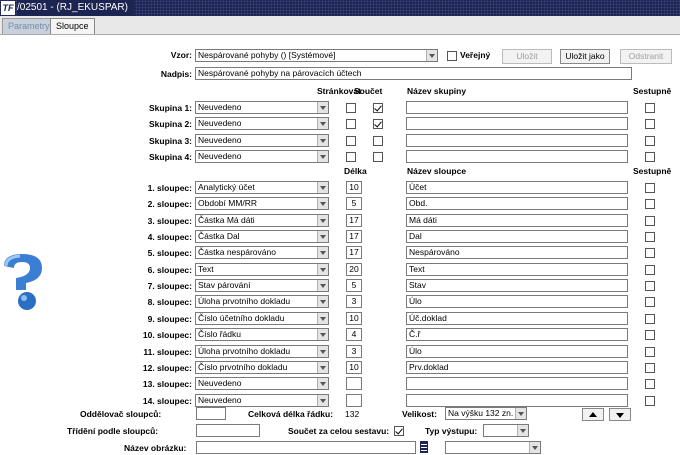 This screenshot has width=680, height=455. Describe the element at coordinates (352, 414) in the screenshot. I see `celkova-delka-value: 132` at that location.